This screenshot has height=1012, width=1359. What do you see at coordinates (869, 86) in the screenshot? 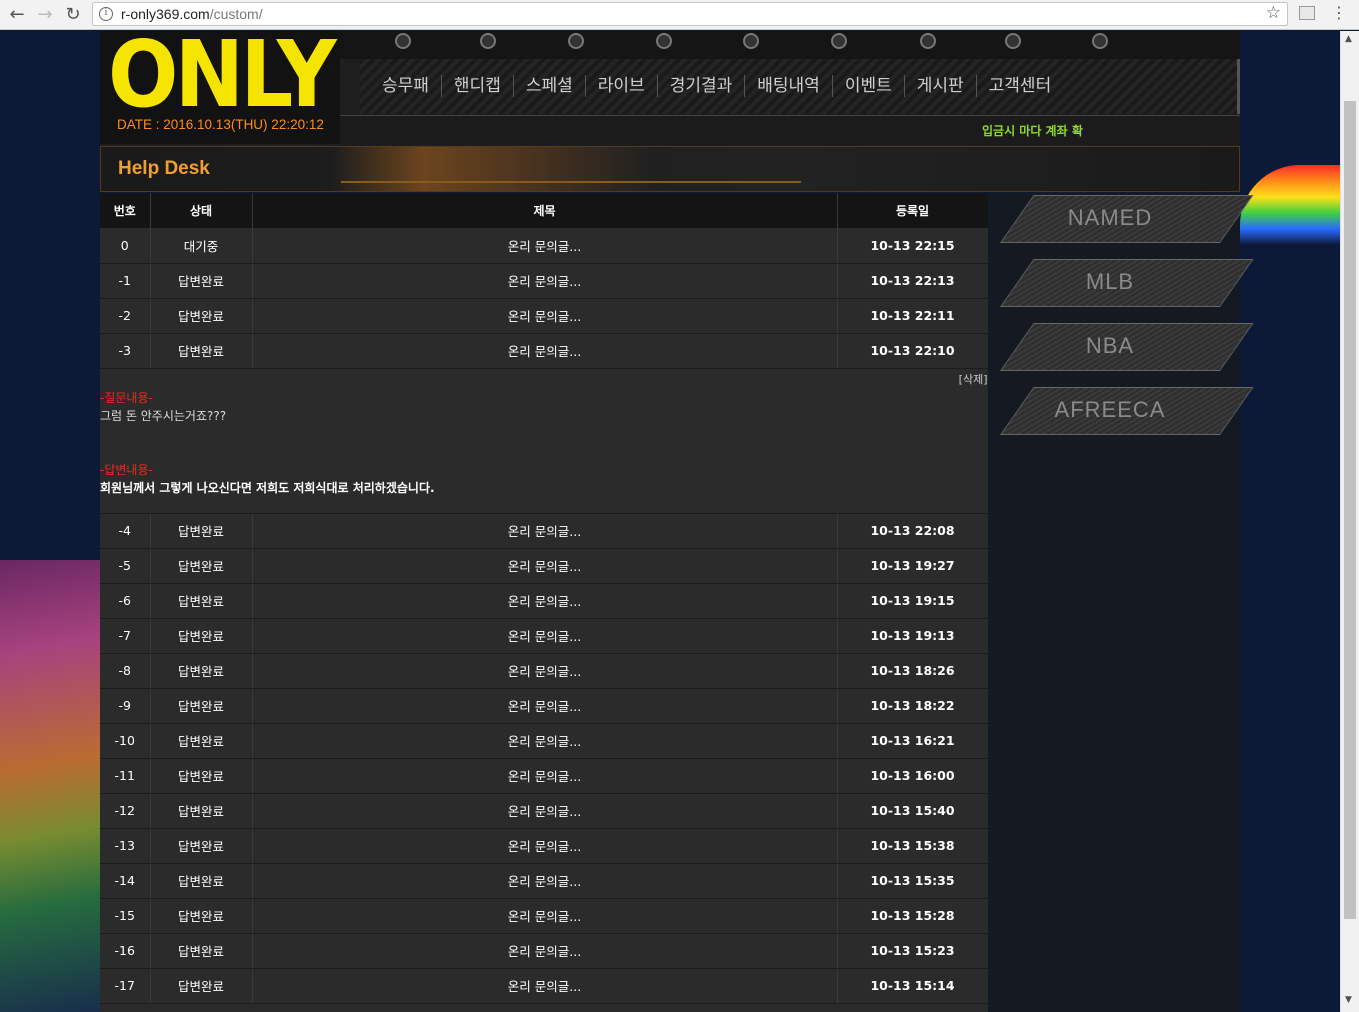
I see `nav-item-events: 이벤트` at bounding box center [869, 86].